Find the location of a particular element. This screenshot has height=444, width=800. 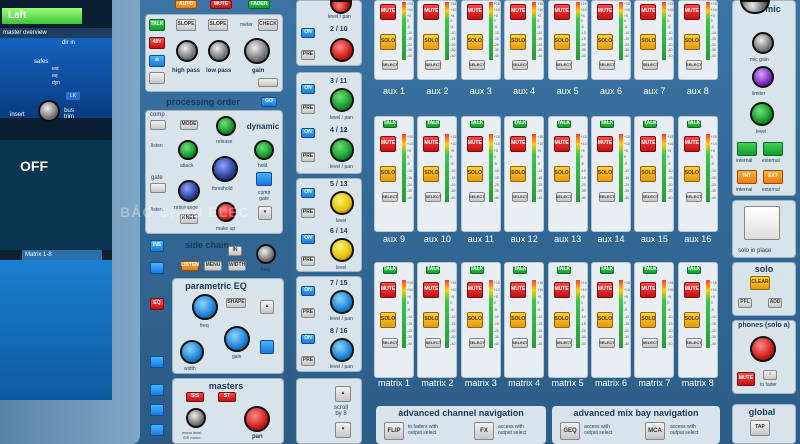

pfl-button: PFL is located at coordinates (745, 303).